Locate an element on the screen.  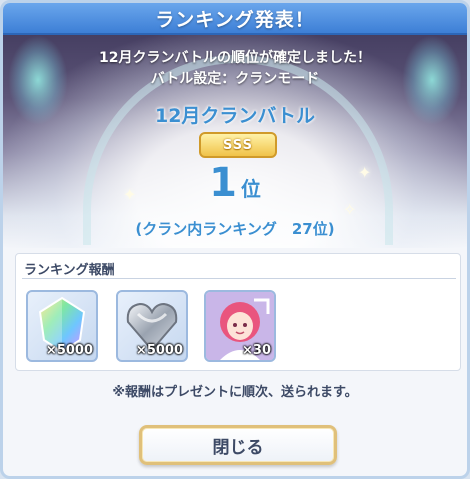
dialog-title: ランキング発表！ is located at coordinates (235, 19).